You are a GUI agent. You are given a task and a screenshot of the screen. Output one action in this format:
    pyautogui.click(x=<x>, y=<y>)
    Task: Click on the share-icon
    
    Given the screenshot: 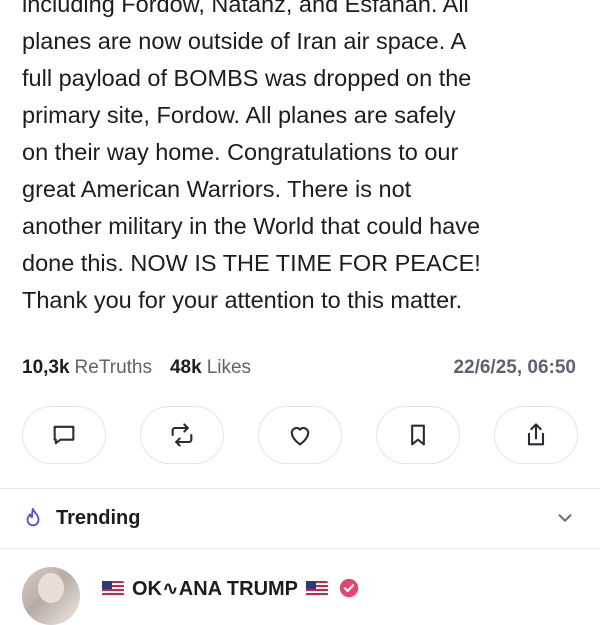 What is the action you would take?
    pyautogui.click(x=536, y=434)
    